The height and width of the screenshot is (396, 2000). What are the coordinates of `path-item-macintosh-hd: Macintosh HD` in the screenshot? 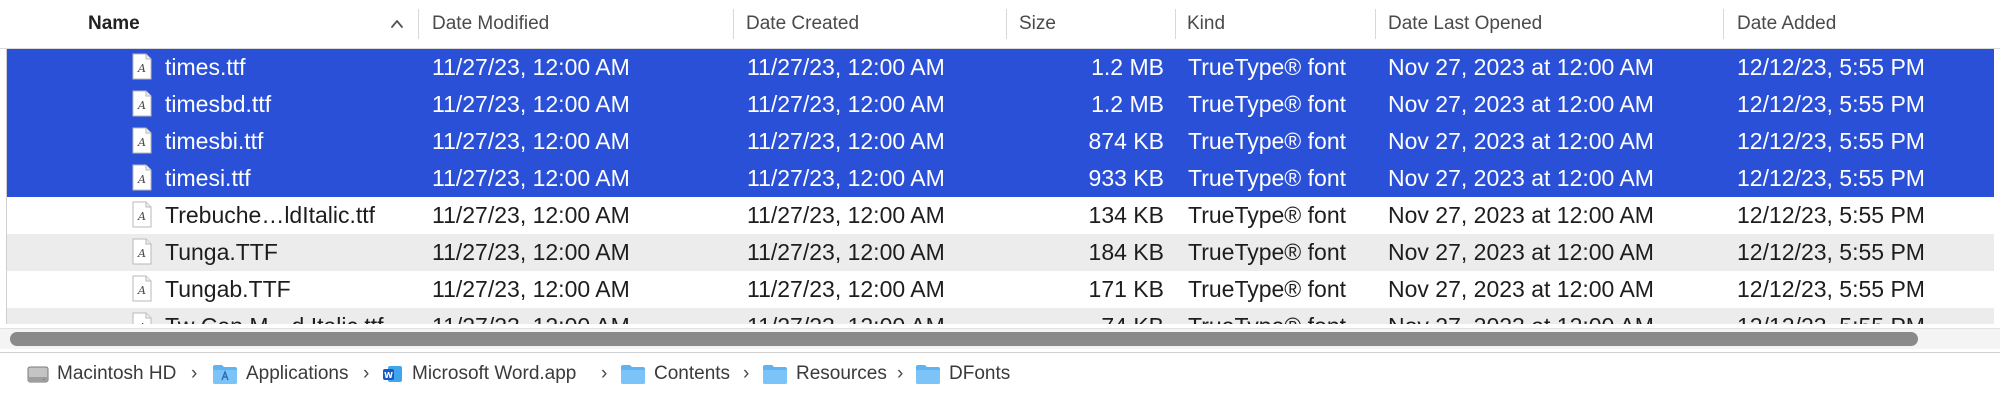 It's located at (101, 373).